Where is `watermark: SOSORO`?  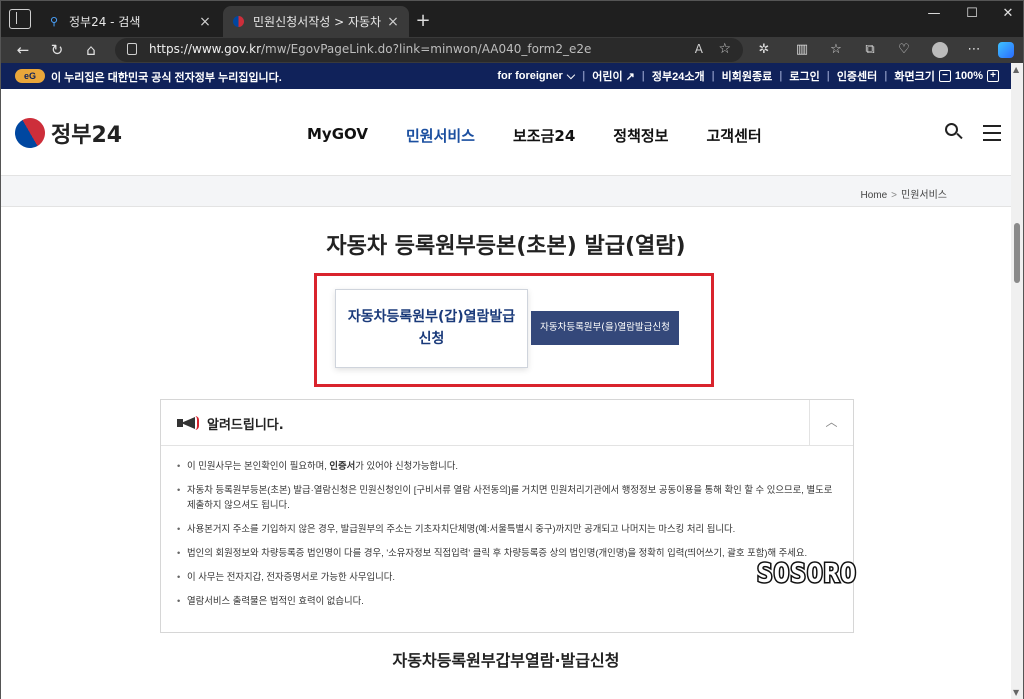 watermark: SOSORO is located at coordinates (807, 574).